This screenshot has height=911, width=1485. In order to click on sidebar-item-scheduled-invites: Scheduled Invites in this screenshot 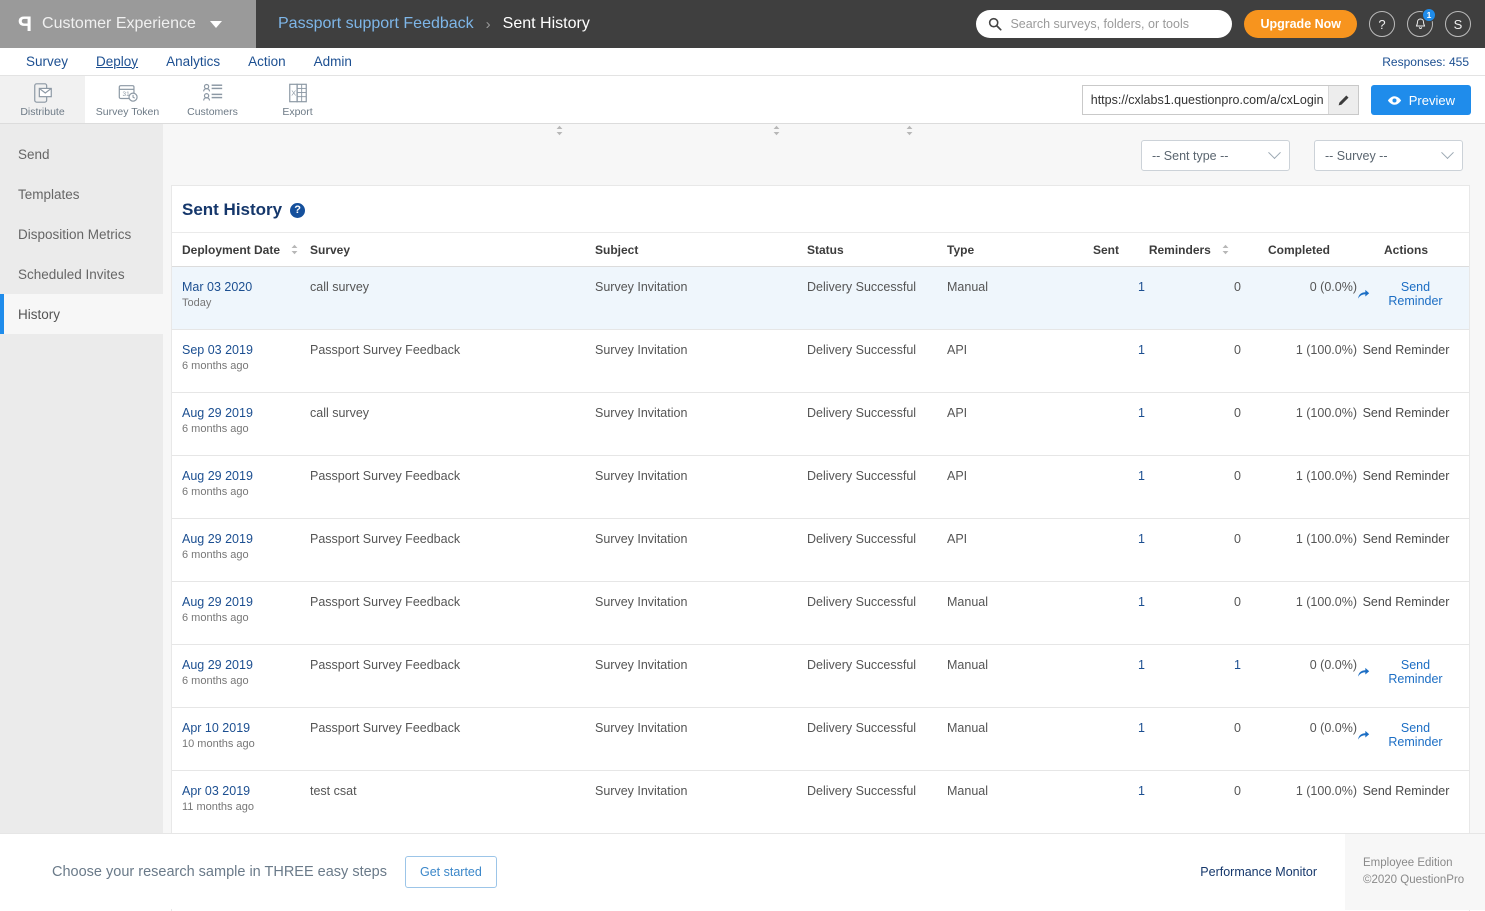, I will do `click(81, 274)`.